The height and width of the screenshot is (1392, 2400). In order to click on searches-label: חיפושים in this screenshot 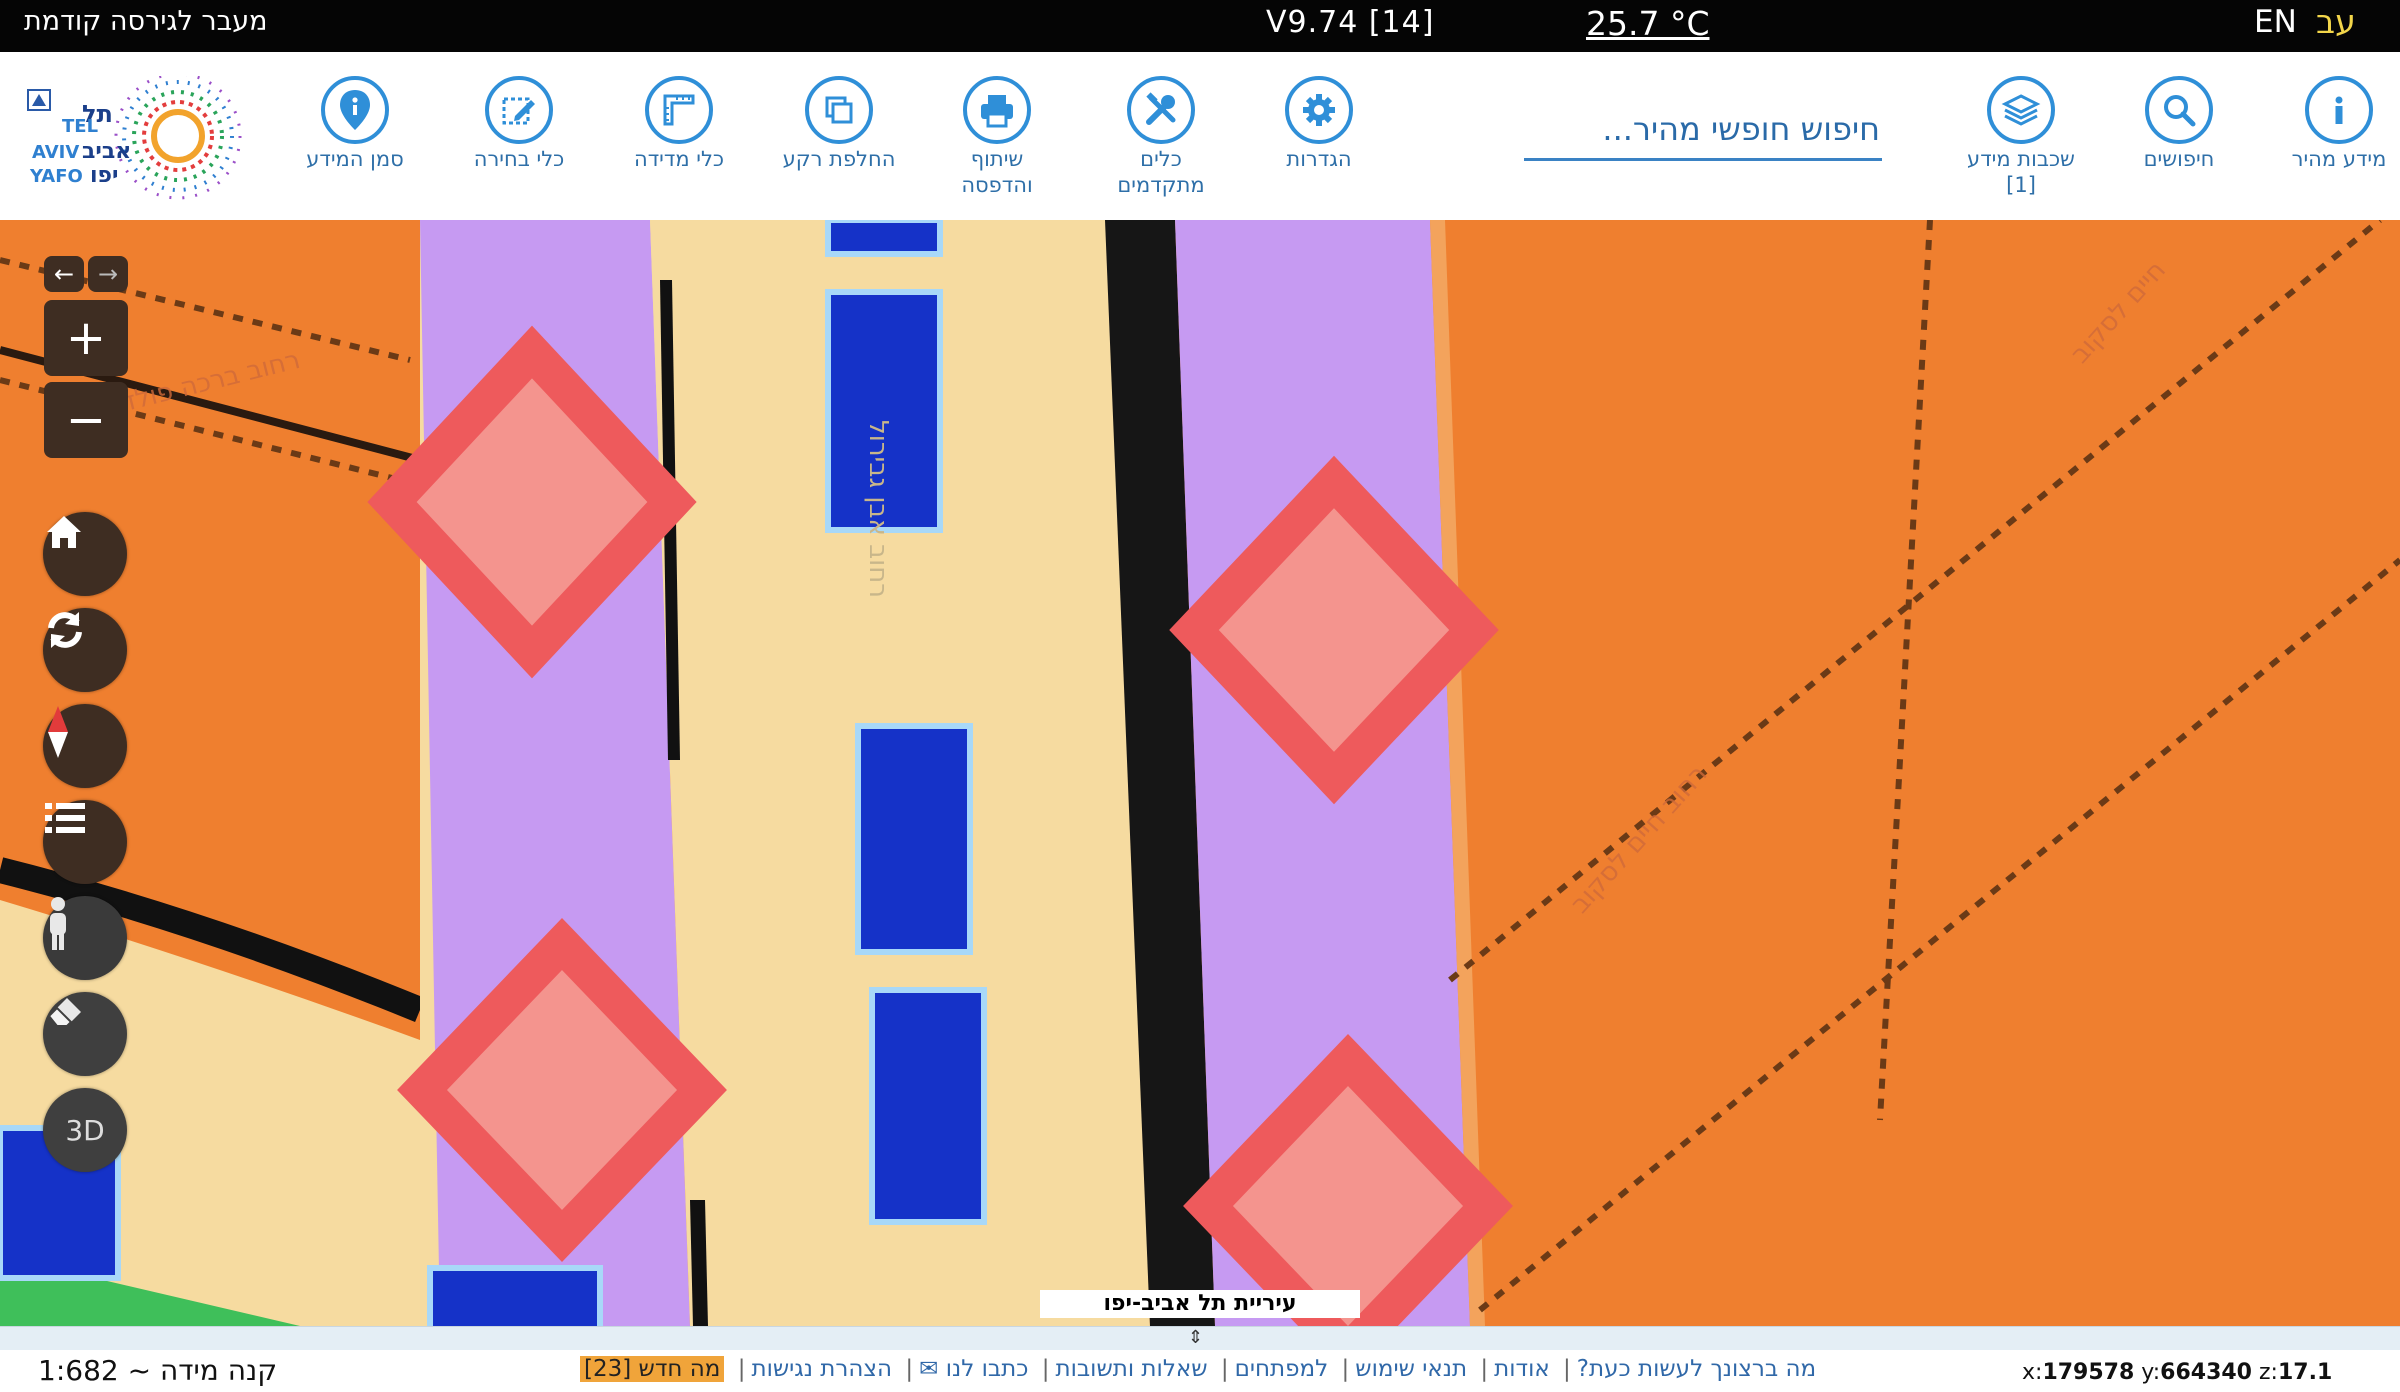, I will do `click(2179, 159)`.